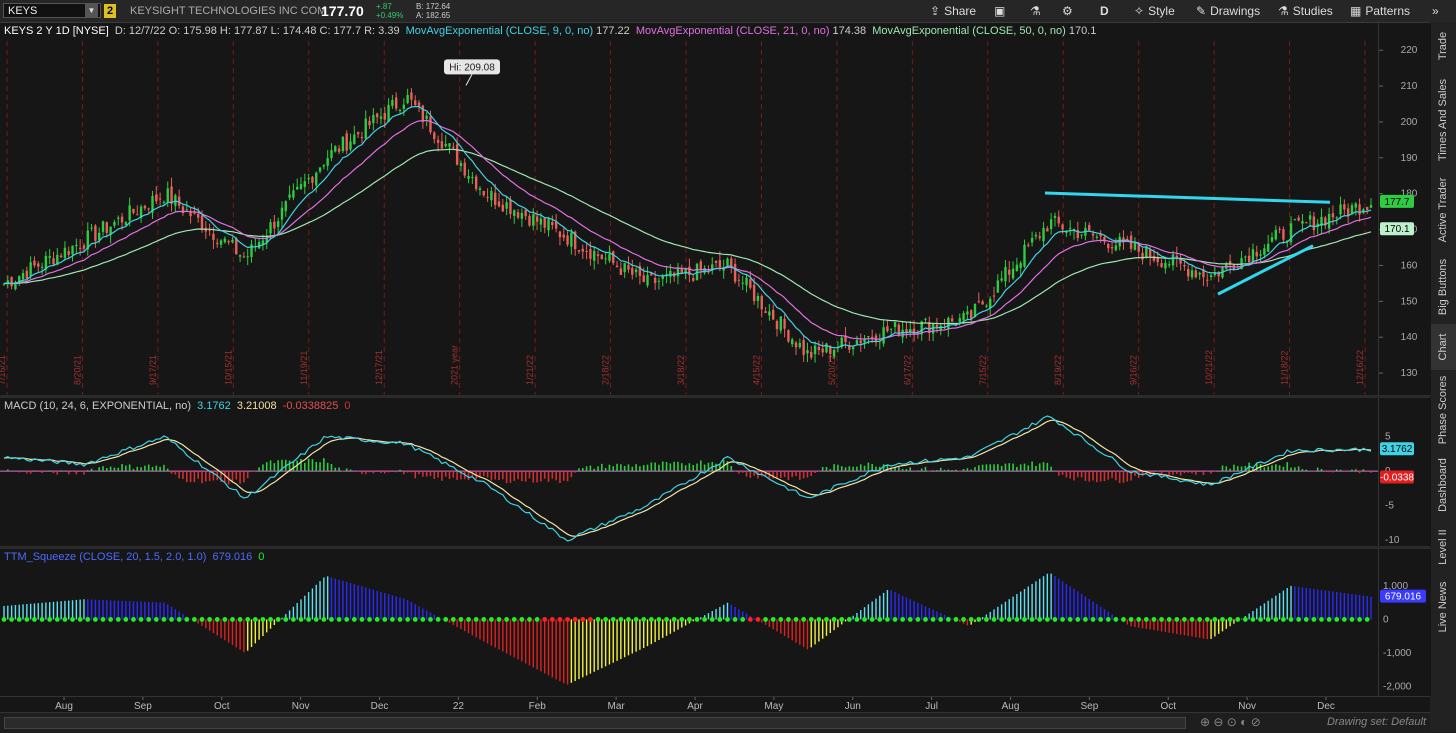 This screenshot has height=733, width=1456. What do you see at coordinates (1443, 607) in the screenshot?
I see `tab-live-news: Live News` at bounding box center [1443, 607].